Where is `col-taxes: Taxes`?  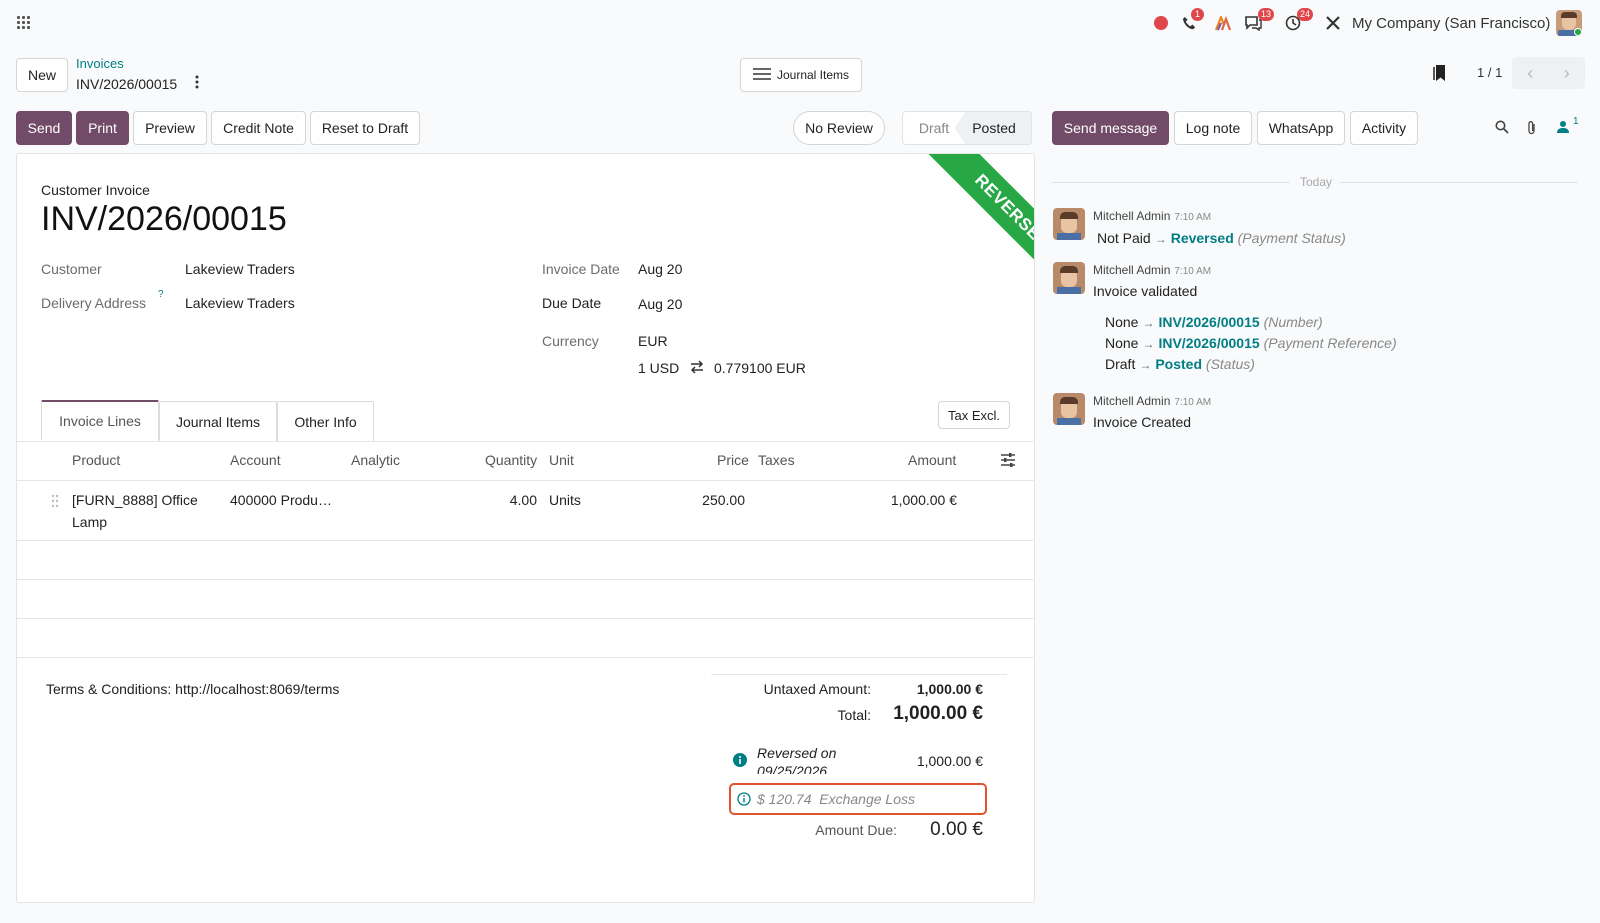
col-taxes: Taxes is located at coordinates (776, 460).